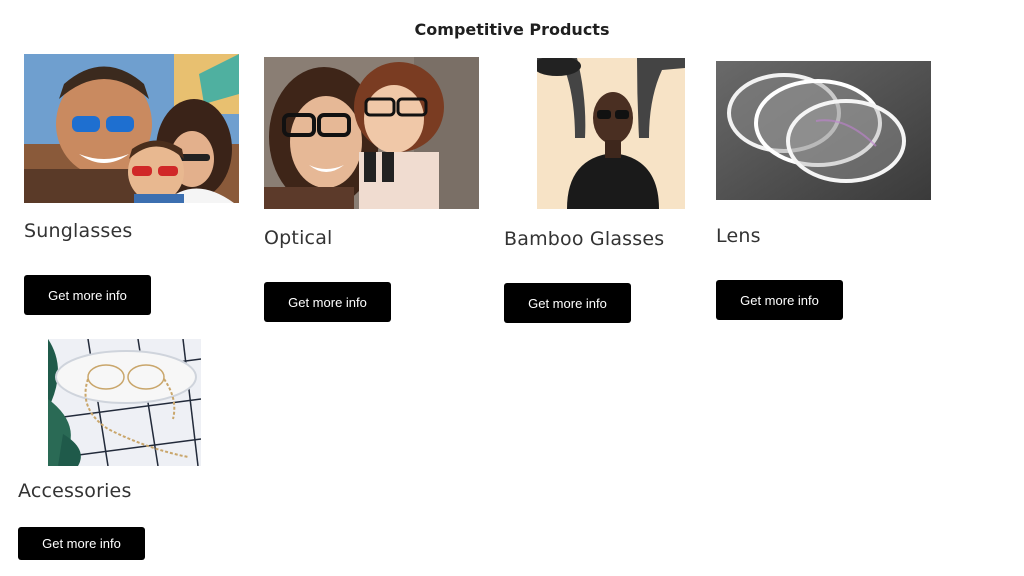 The height and width of the screenshot is (576, 1024). I want to click on product-name-accessories: Accessories, so click(75, 491).